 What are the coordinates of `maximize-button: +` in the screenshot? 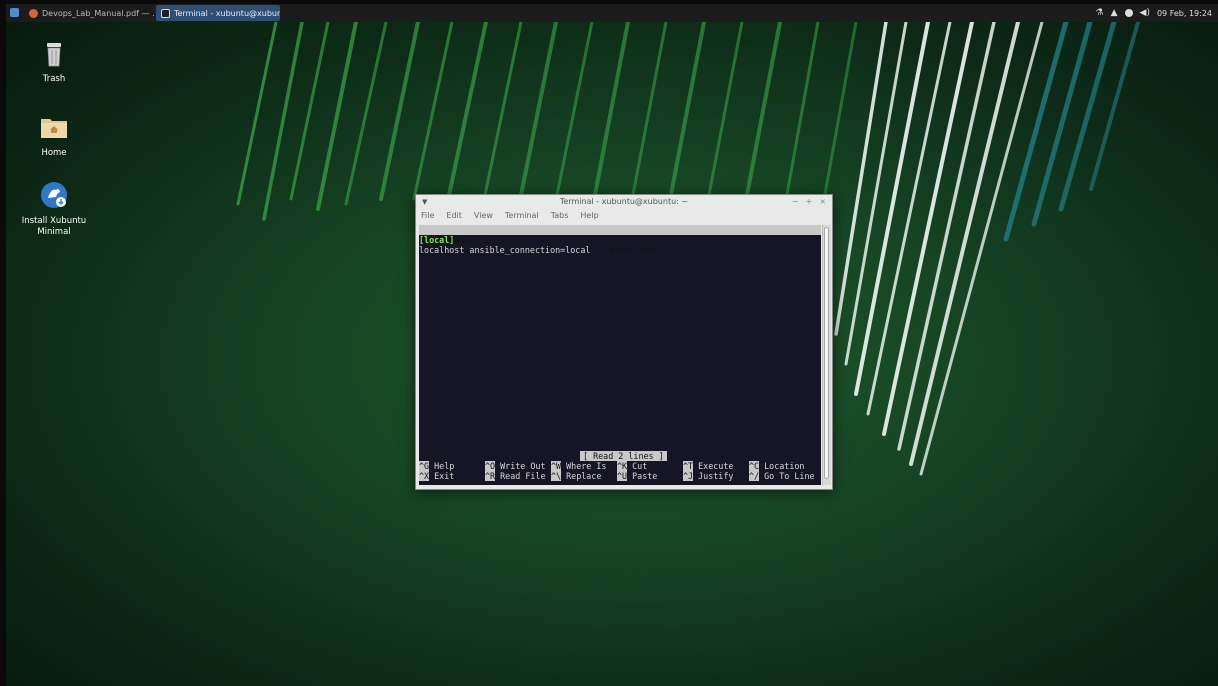 It's located at (809, 202).